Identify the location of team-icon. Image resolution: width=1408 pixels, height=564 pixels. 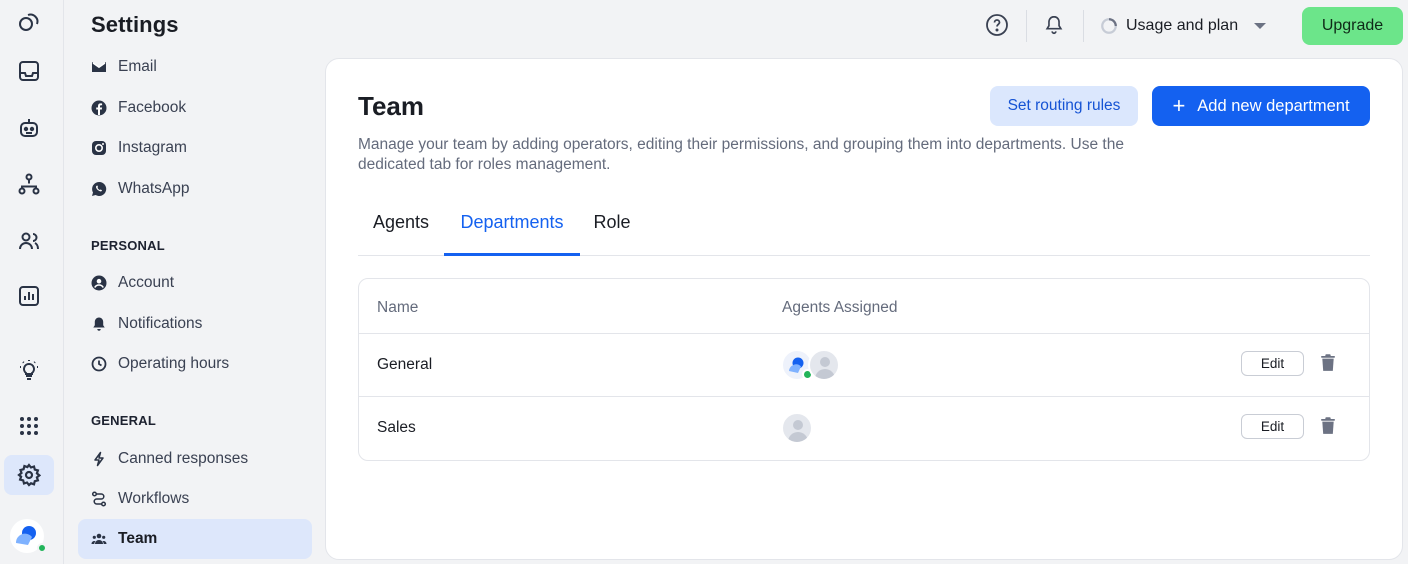
(99, 539).